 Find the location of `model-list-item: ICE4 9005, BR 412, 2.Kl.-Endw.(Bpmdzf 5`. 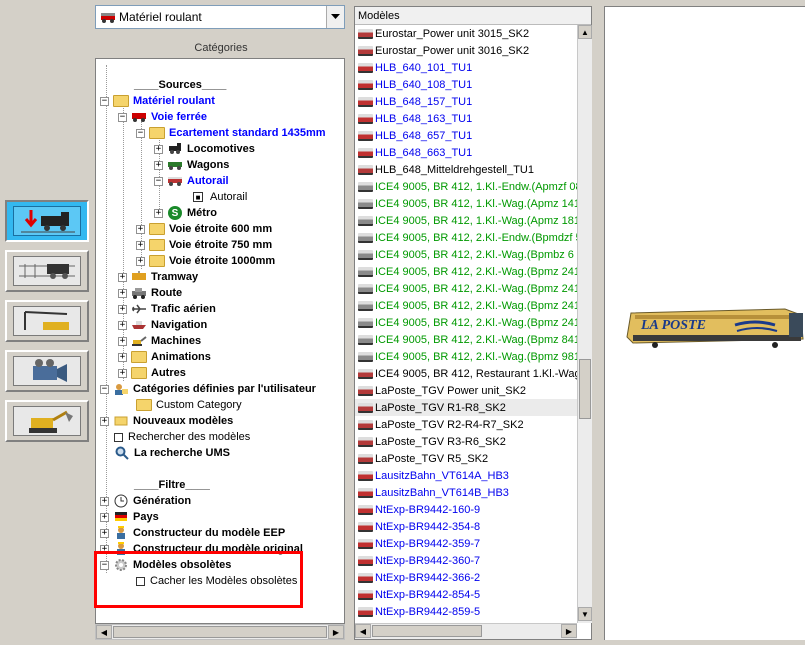

model-list-item: ICE4 9005, BR 412, 2.Kl.-Endw.(Bpmdzf 5 is located at coordinates (466, 237).